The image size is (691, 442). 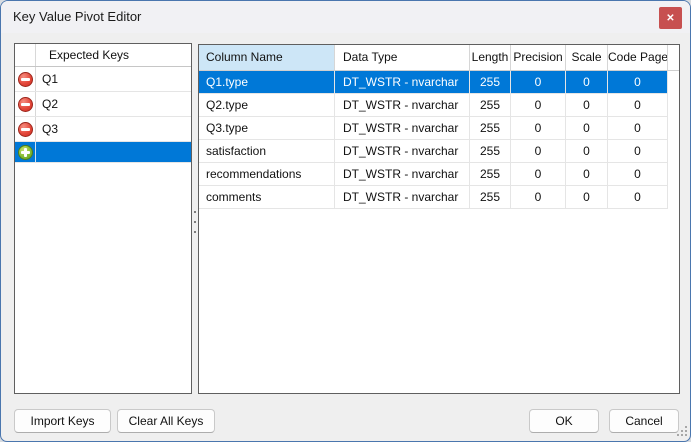 What do you see at coordinates (267, 151) in the screenshot?
I see `cell-column-name: satisfaction` at bounding box center [267, 151].